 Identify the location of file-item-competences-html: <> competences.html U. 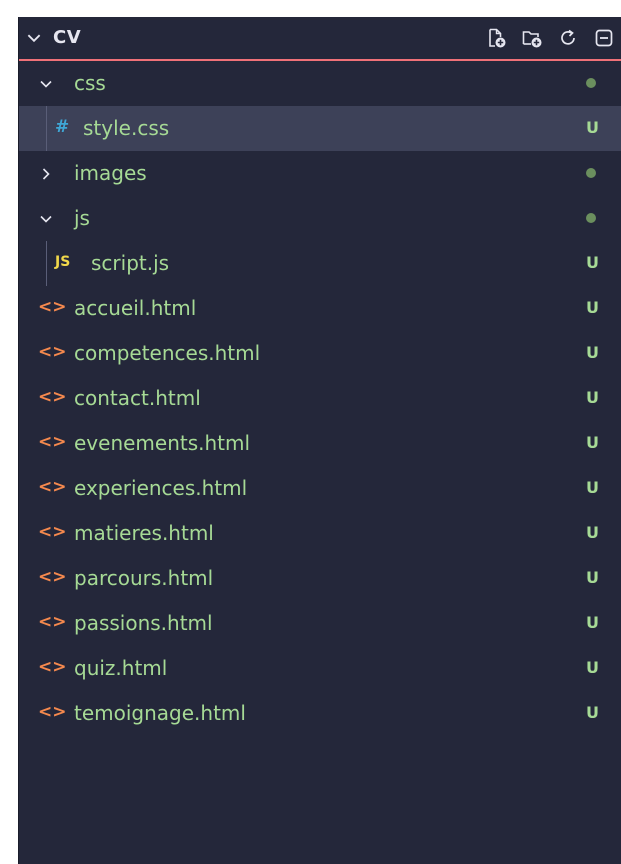
(320, 353).